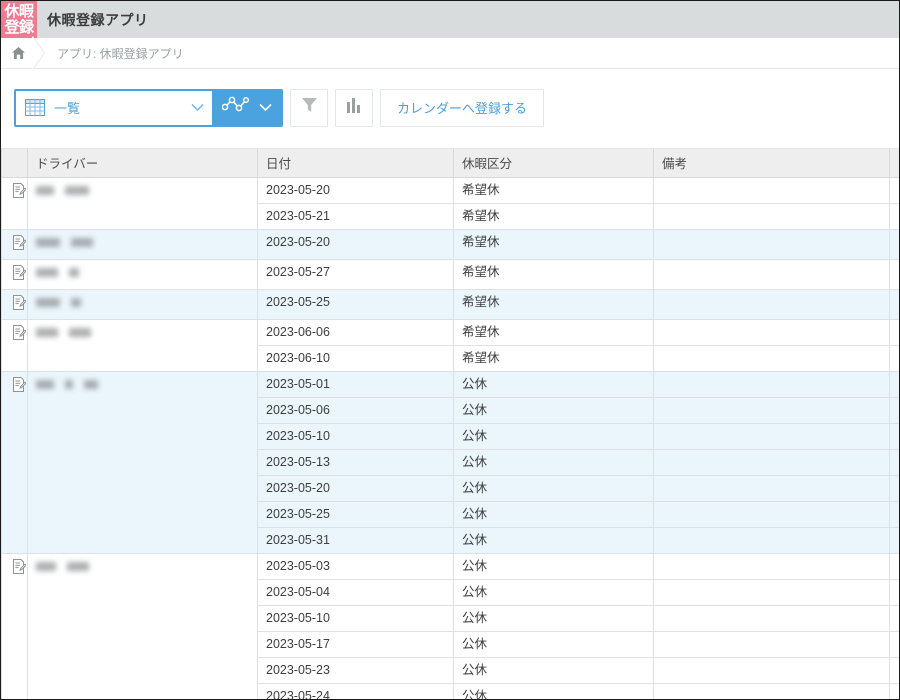 This screenshot has height=700, width=900. I want to click on cell-date: 2023-05-31, so click(355, 540).